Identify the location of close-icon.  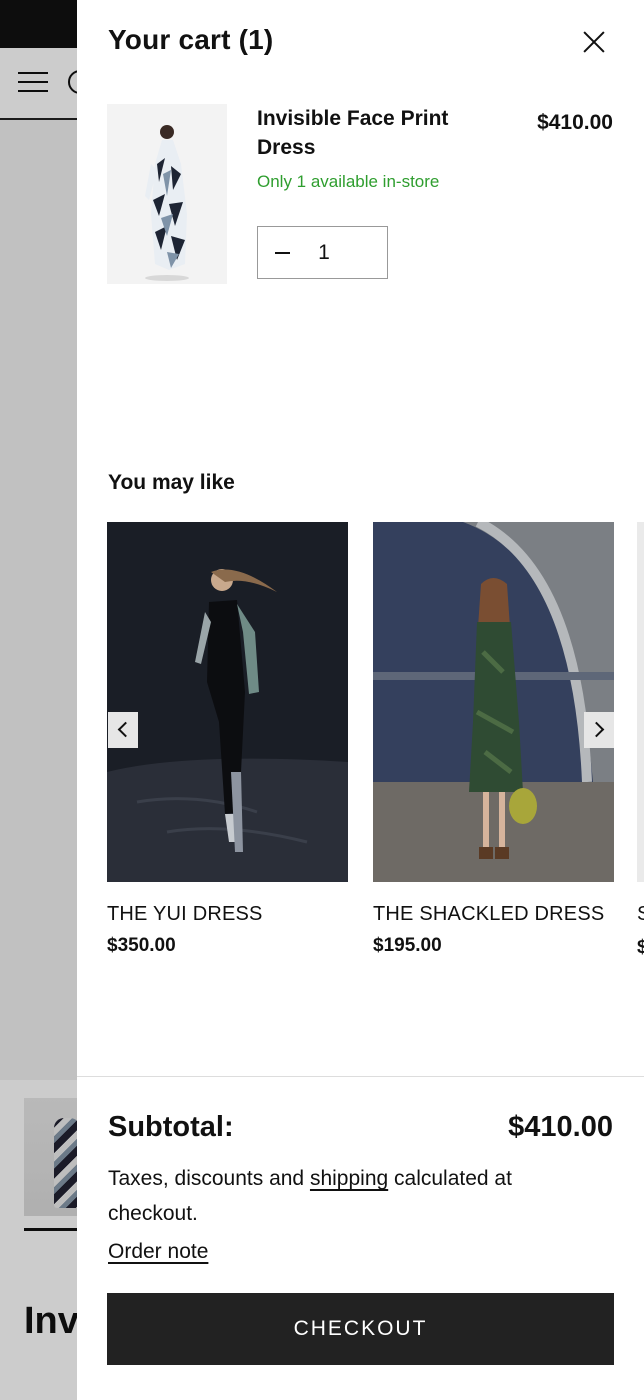
(594, 42).